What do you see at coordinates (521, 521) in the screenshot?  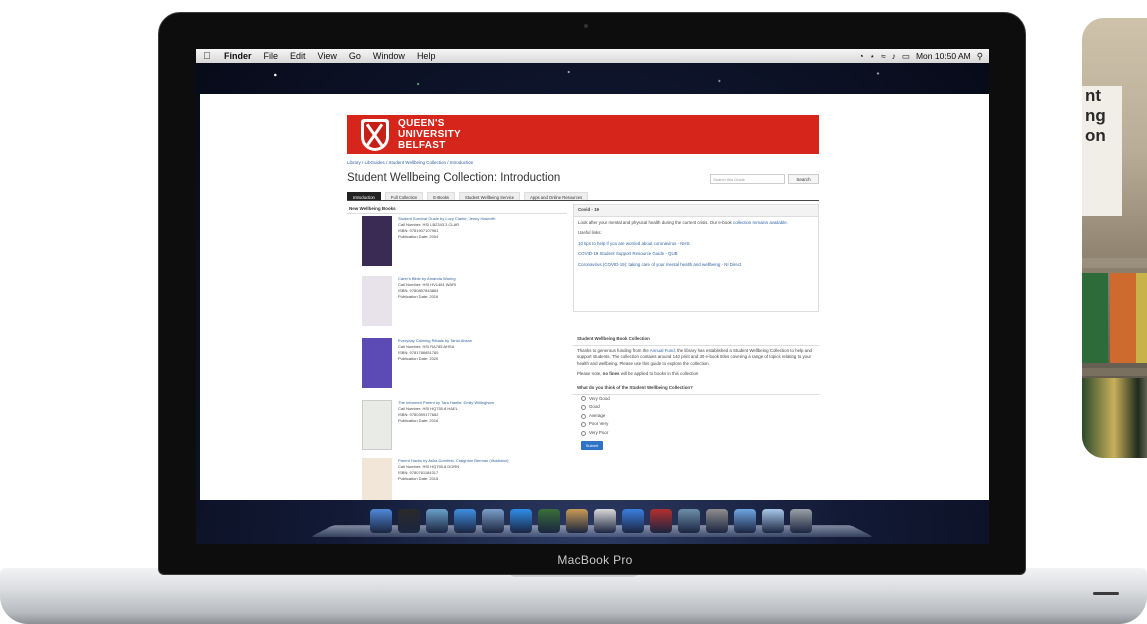 I see `safari-icon` at bounding box center [521, 521].